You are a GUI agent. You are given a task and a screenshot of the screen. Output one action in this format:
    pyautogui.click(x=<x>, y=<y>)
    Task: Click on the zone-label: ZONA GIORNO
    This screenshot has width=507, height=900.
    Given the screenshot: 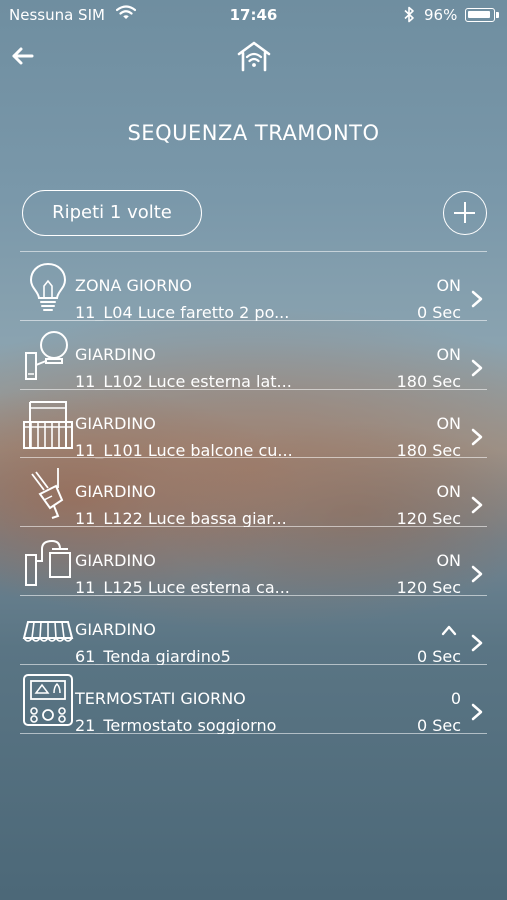 What is the action you would take?
    pyautogui.click(x=133, y=285)
    